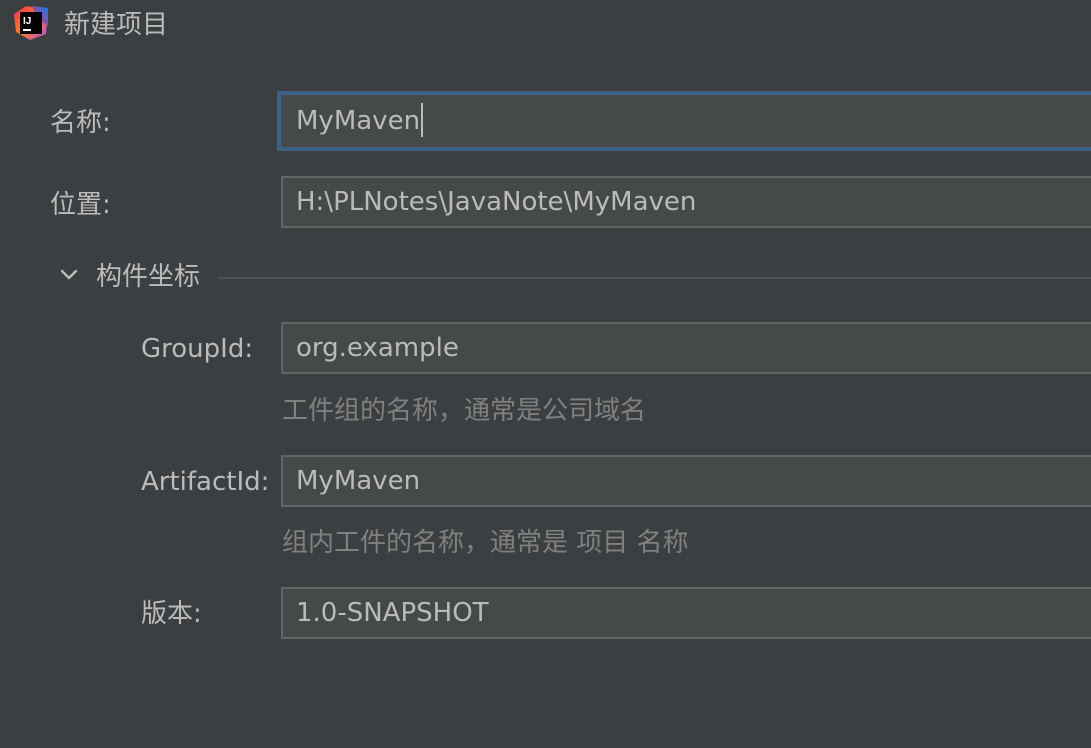  I want to click on location-label: 位置:, so click(80, 205).